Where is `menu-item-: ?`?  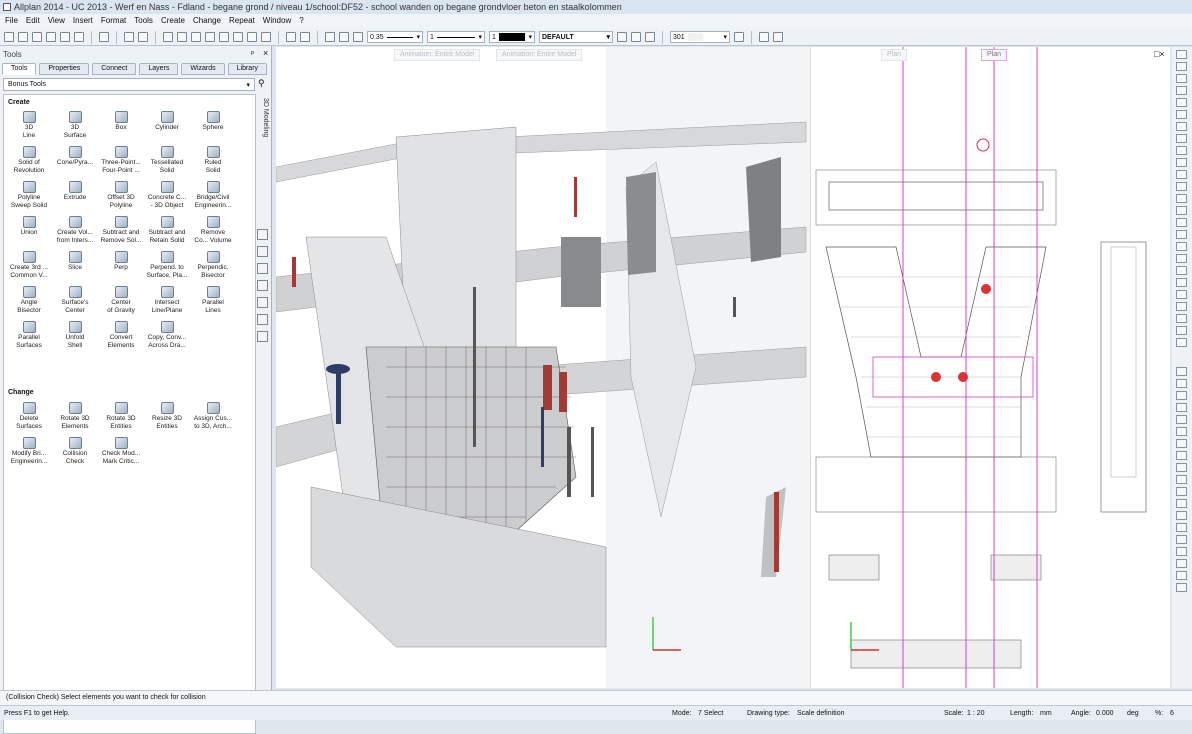
menu-item-: ? is located at coordinates (301, 21).